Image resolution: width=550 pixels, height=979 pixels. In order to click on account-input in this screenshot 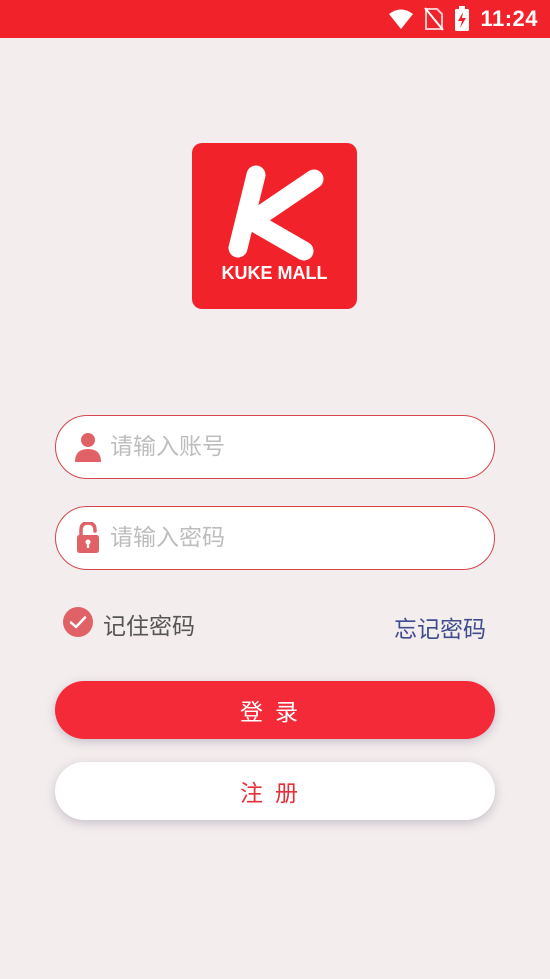, I will do `click(280, 447)`.